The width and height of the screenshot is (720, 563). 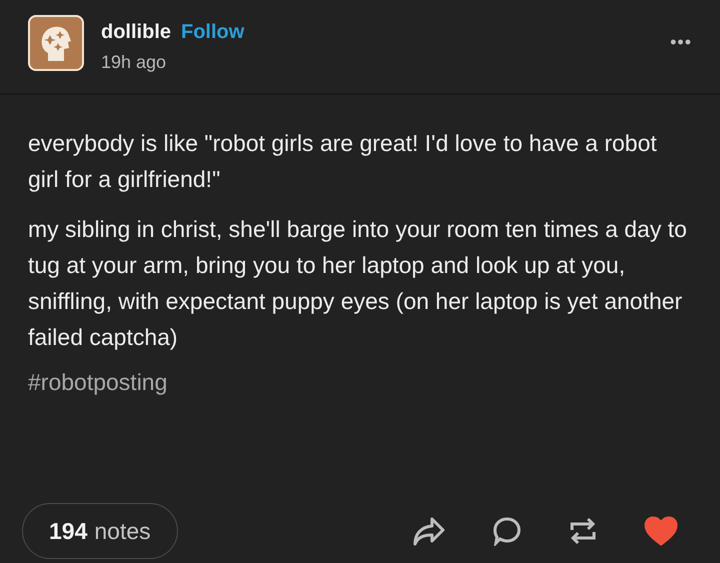 I want to click on share-icon, so click(x=429, y=531).